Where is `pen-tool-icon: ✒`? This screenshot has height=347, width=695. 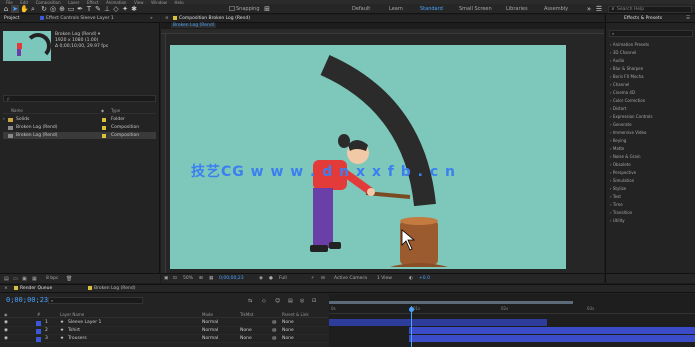 pen-tool-icon: ✒ is located at coordinates (80, 9).